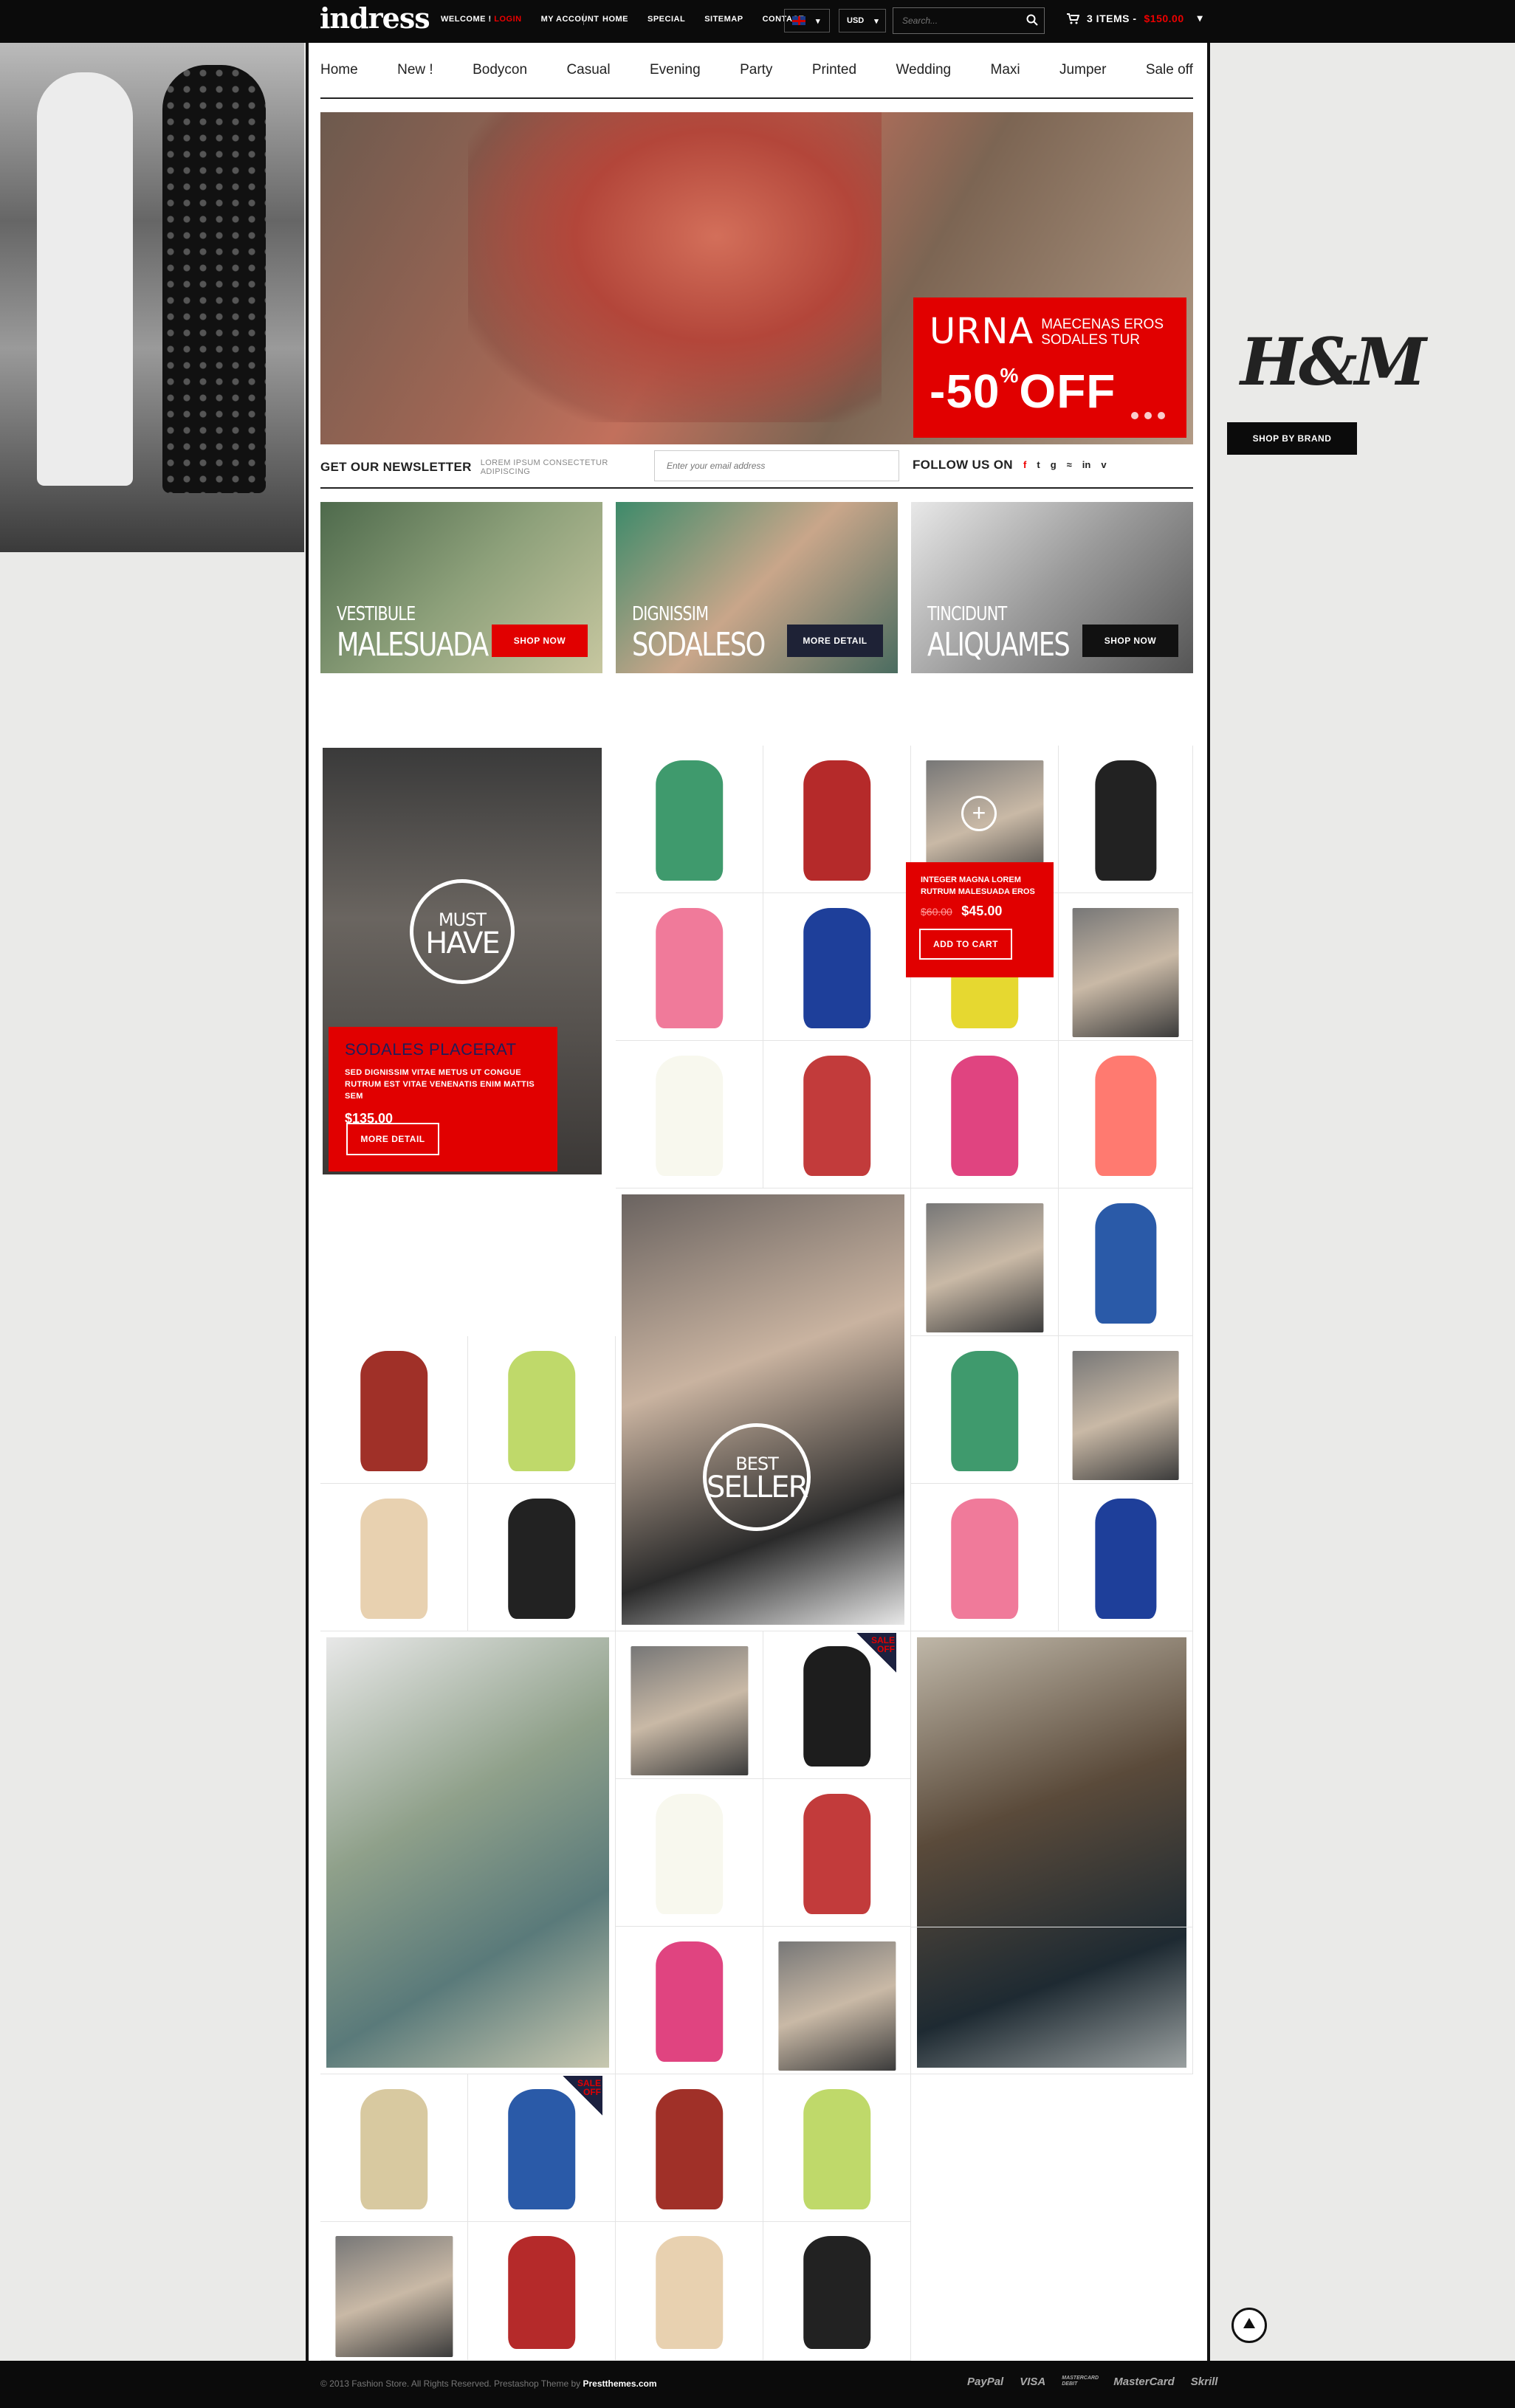 This screenshot has width=1515, height=2408. Describe the element at coordinates (1333, 361) in the screenshot. I see `brand-logo: H&M` at that location.